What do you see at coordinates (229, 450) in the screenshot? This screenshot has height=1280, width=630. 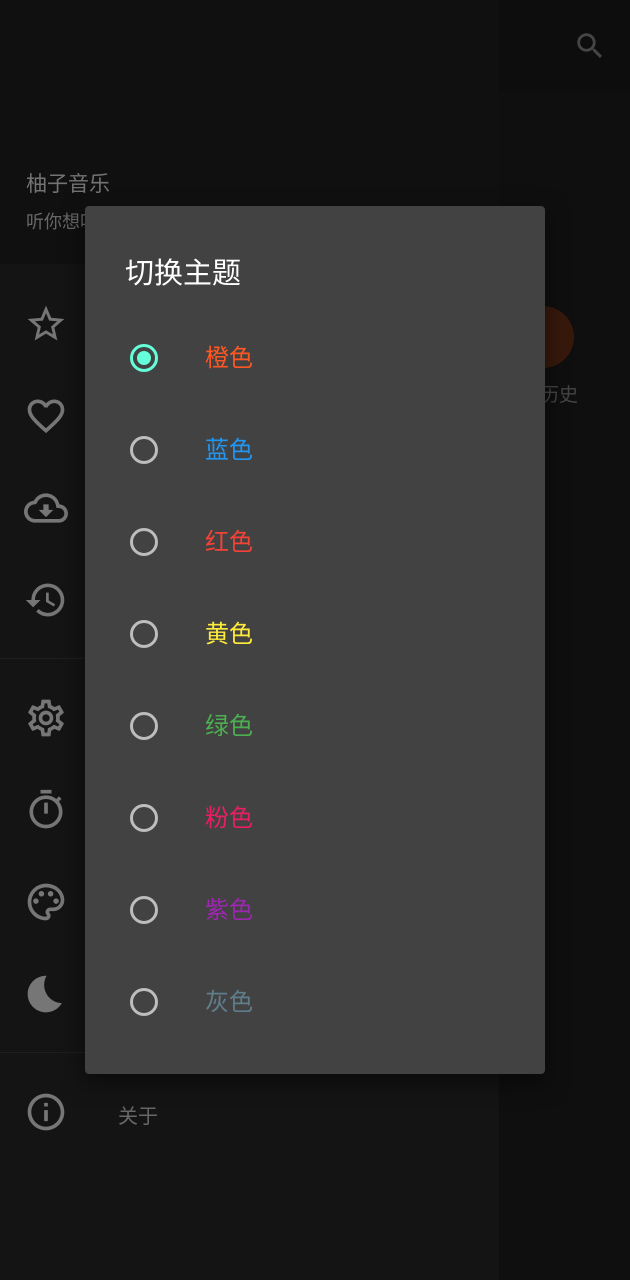 I see `theme-option-label: 蓝色` at bounding box center [229, 450].